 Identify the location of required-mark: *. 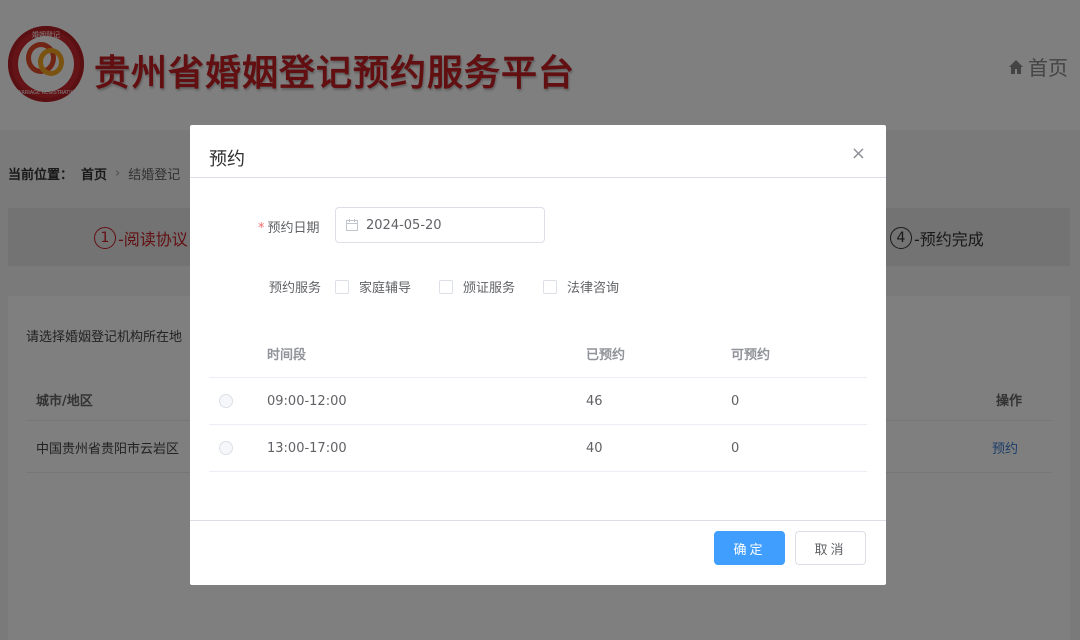
(261, 228).